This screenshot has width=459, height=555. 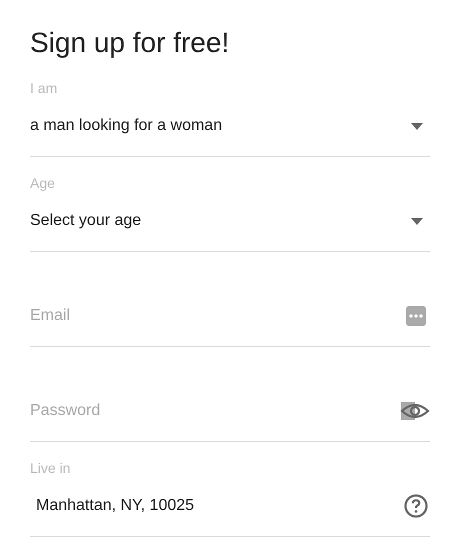 What do you see at coordinates (193, 506) in the screenshot?
I see `input-field: Manhattan, NY, 10025` at bounding box center [193, 506].